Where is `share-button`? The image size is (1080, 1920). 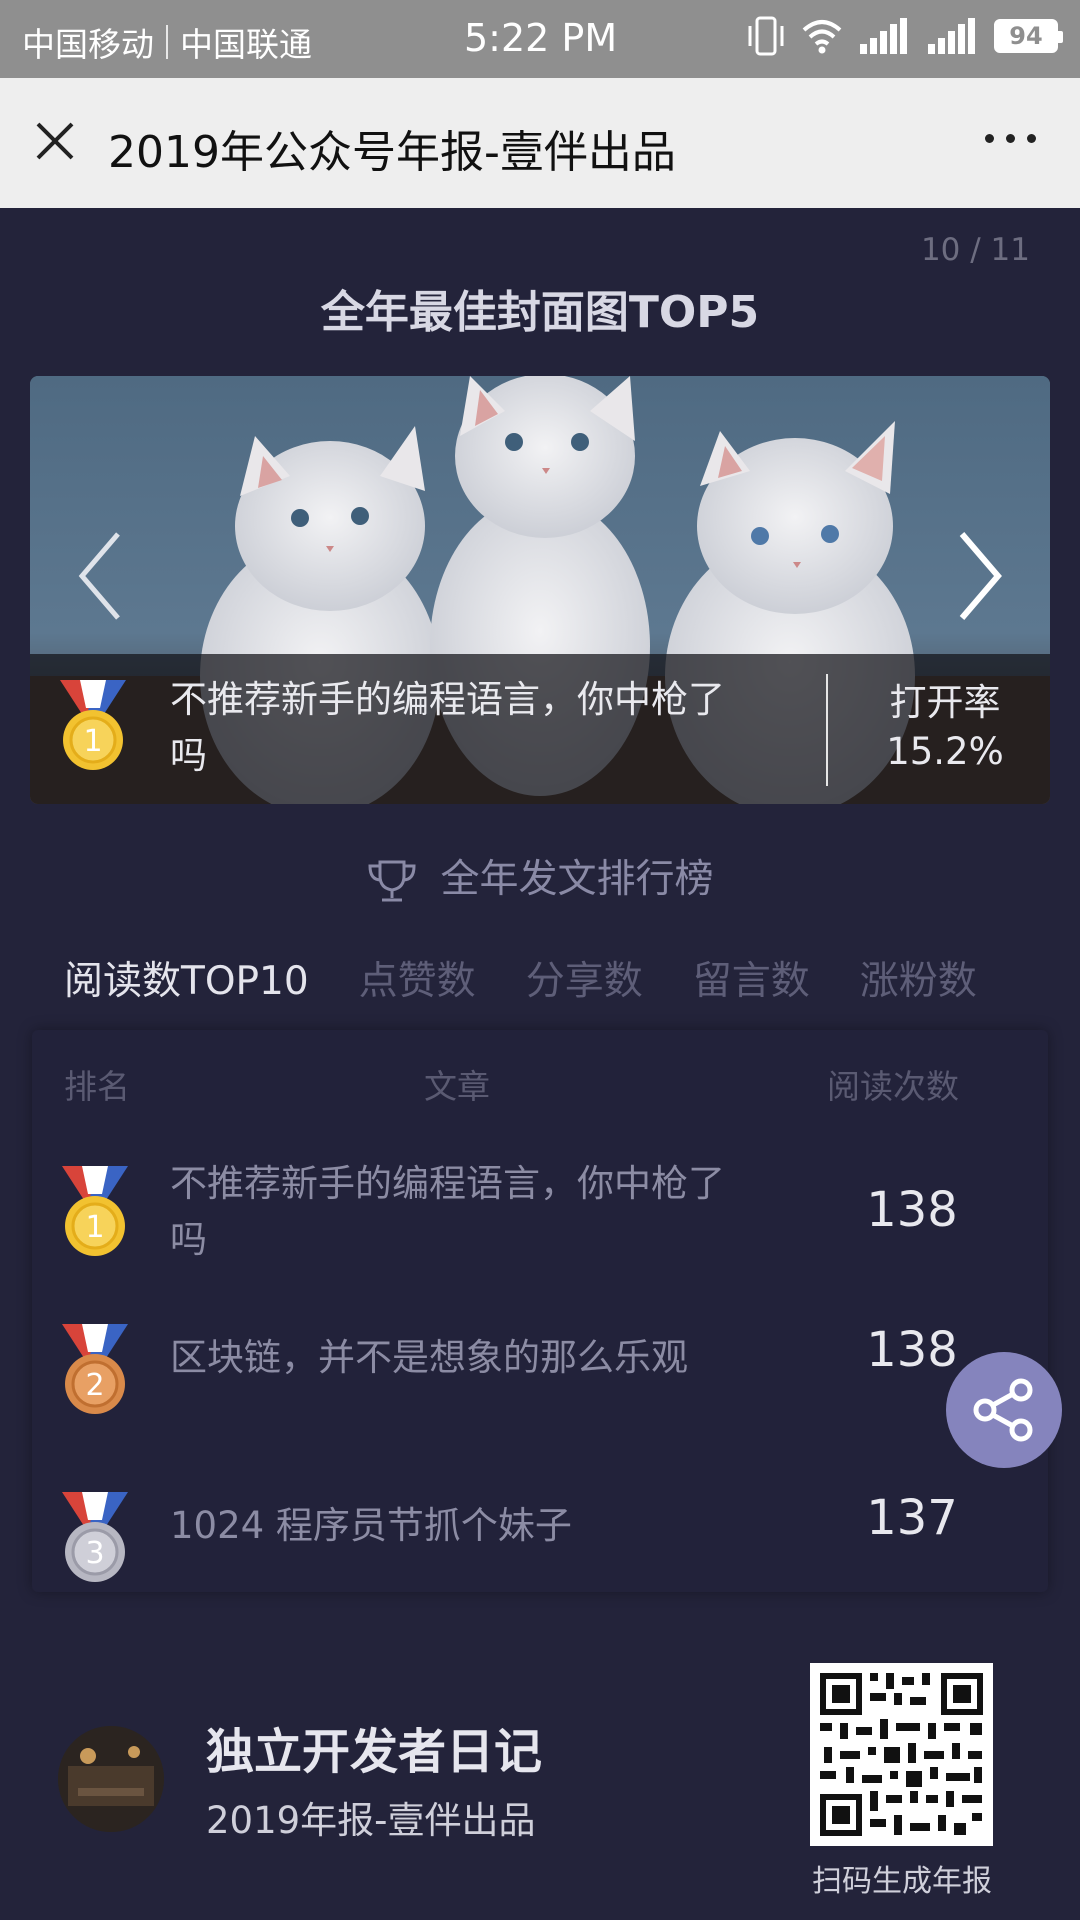 share-button is located at coordinates (1004, 1410).